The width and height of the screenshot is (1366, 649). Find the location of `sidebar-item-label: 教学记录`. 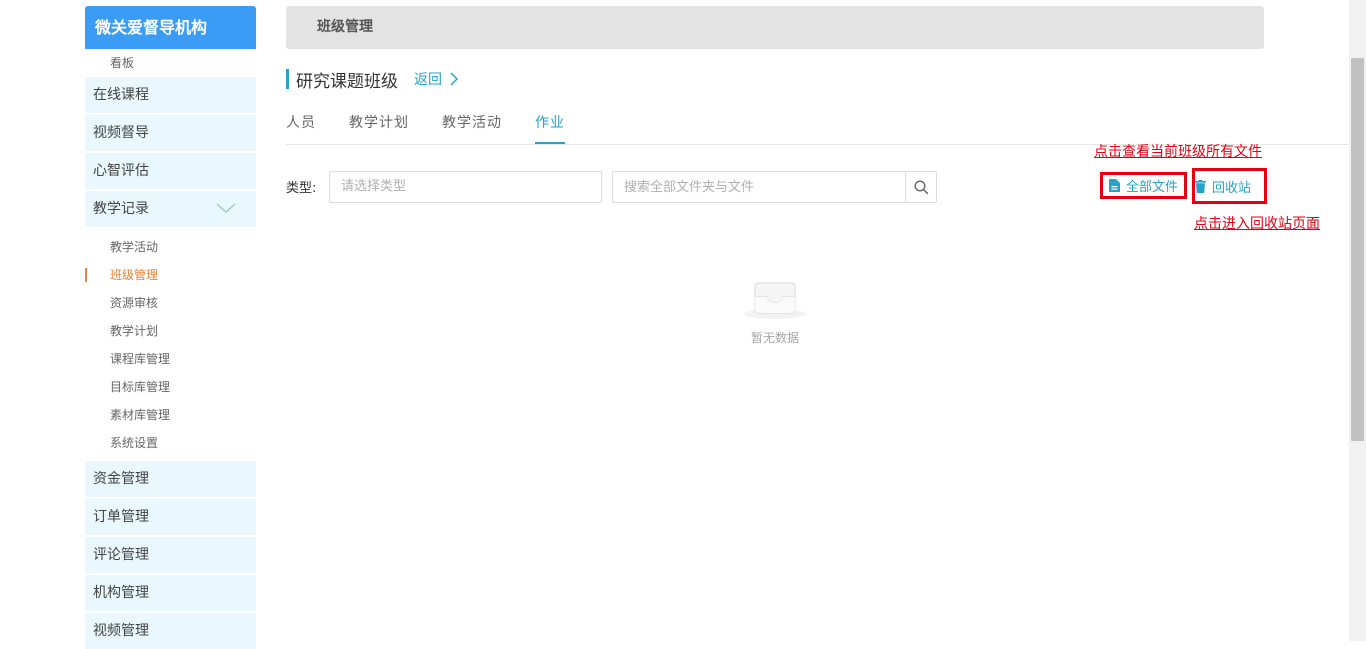

sidebar-item-label: 教学记录 is located at coordinates (121, 209).